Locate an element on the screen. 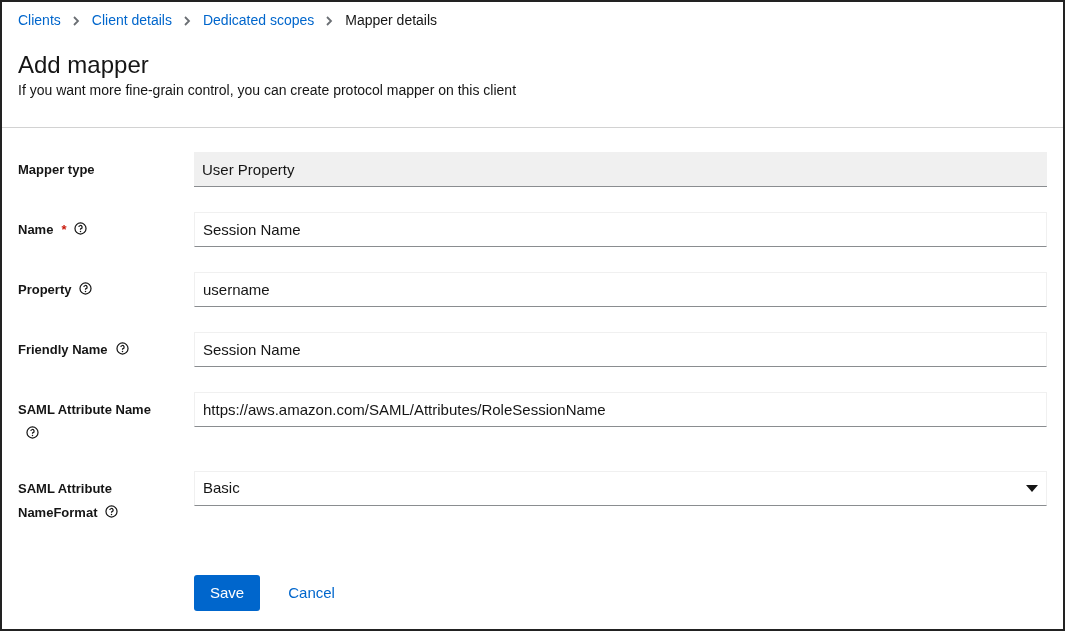 This screenshot has width=1065, height=631. field-label: SAML Attribute Name is located at coordinates (84, 409).